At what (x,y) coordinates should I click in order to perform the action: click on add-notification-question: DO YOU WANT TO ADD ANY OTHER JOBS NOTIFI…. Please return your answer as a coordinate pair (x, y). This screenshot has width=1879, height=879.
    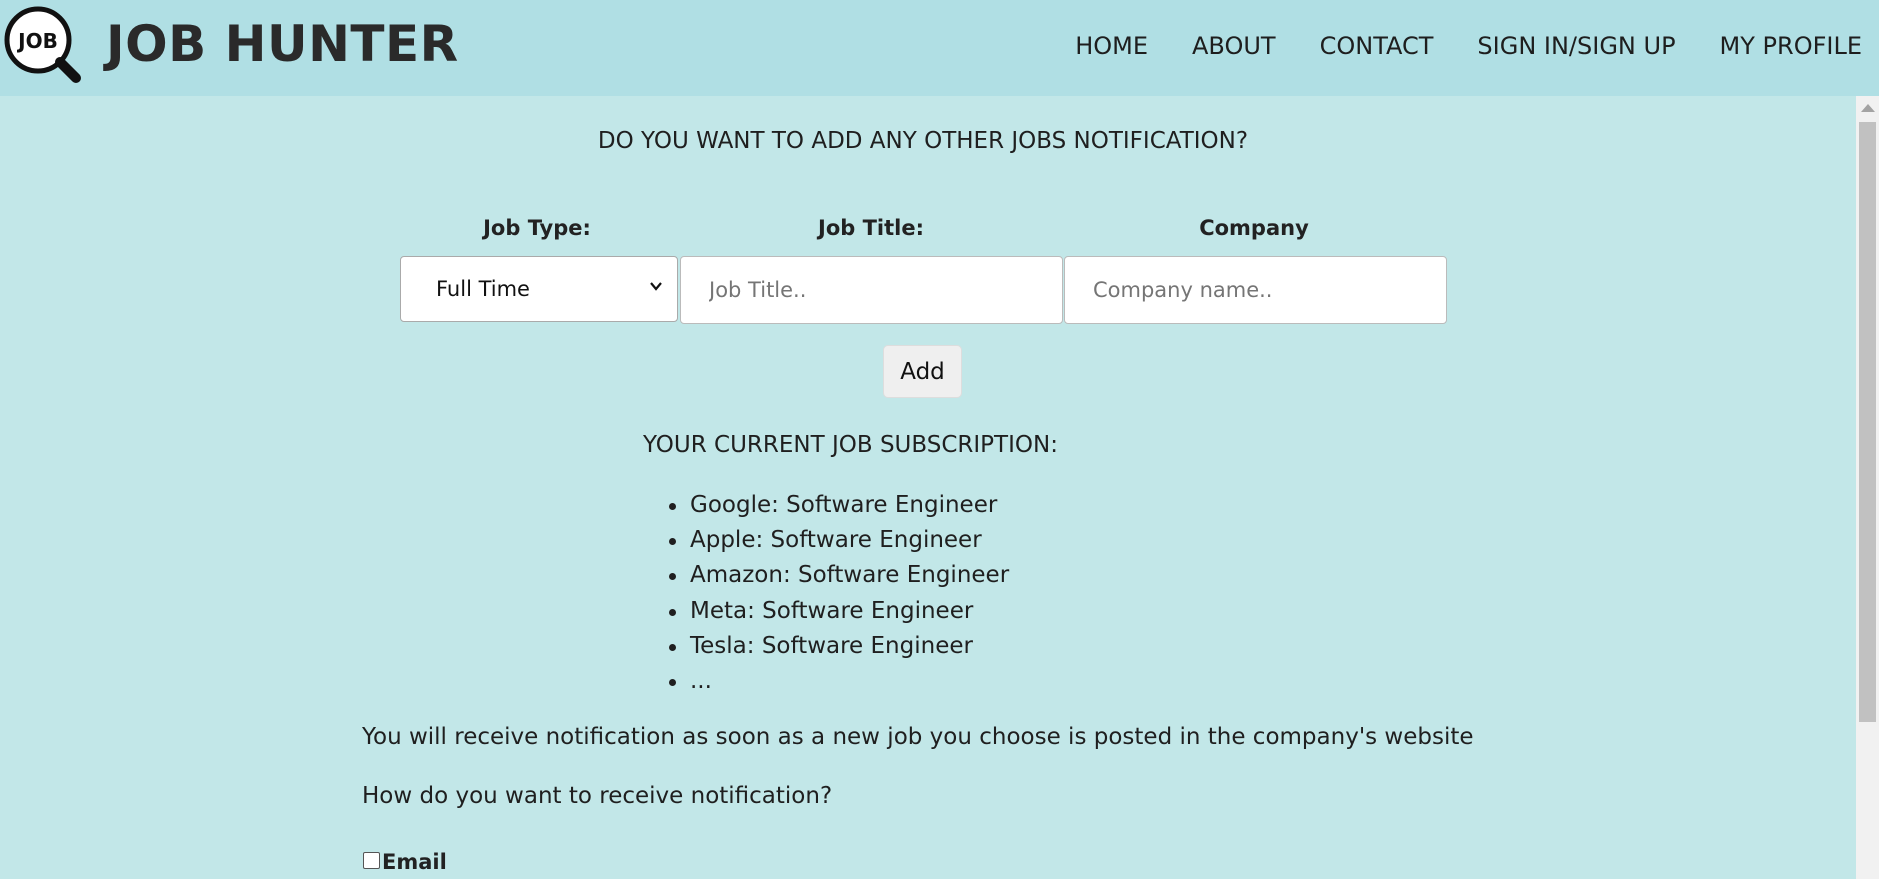
    Looking at the image, I should click on (923, 141).